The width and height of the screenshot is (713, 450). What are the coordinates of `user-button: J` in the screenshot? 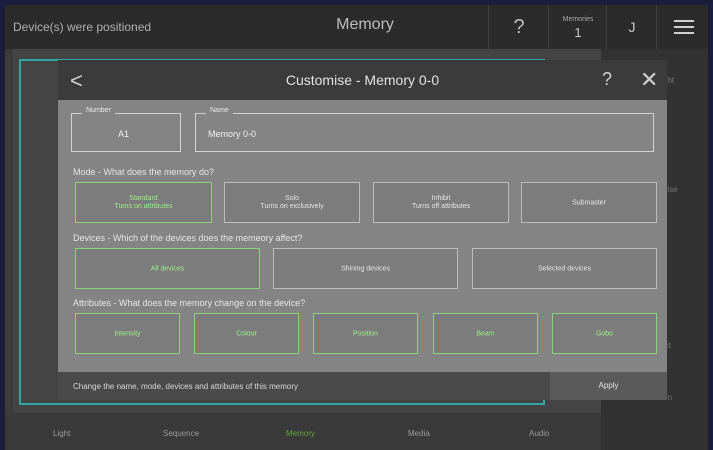 It's located at (631, 27).